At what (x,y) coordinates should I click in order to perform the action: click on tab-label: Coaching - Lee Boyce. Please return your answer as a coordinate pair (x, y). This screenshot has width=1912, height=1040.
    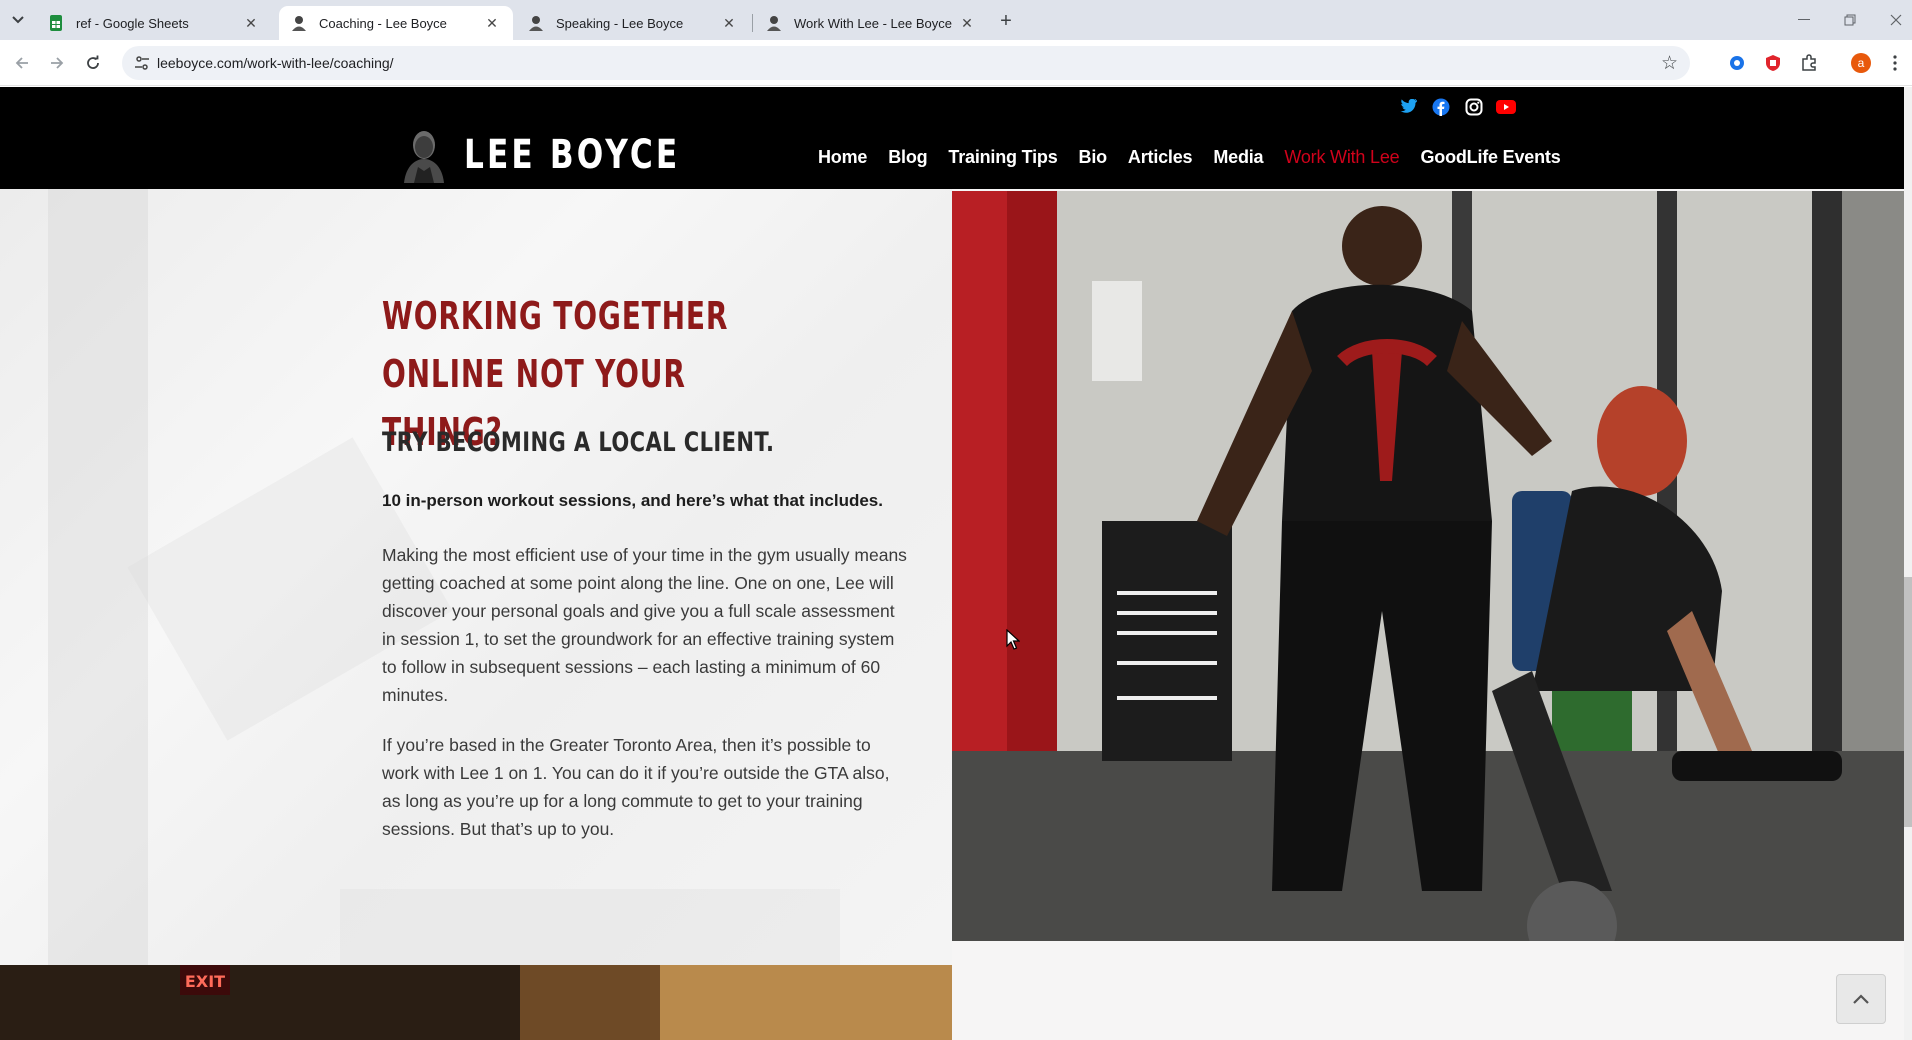
    Looking at the image, I should click on (383, 23).